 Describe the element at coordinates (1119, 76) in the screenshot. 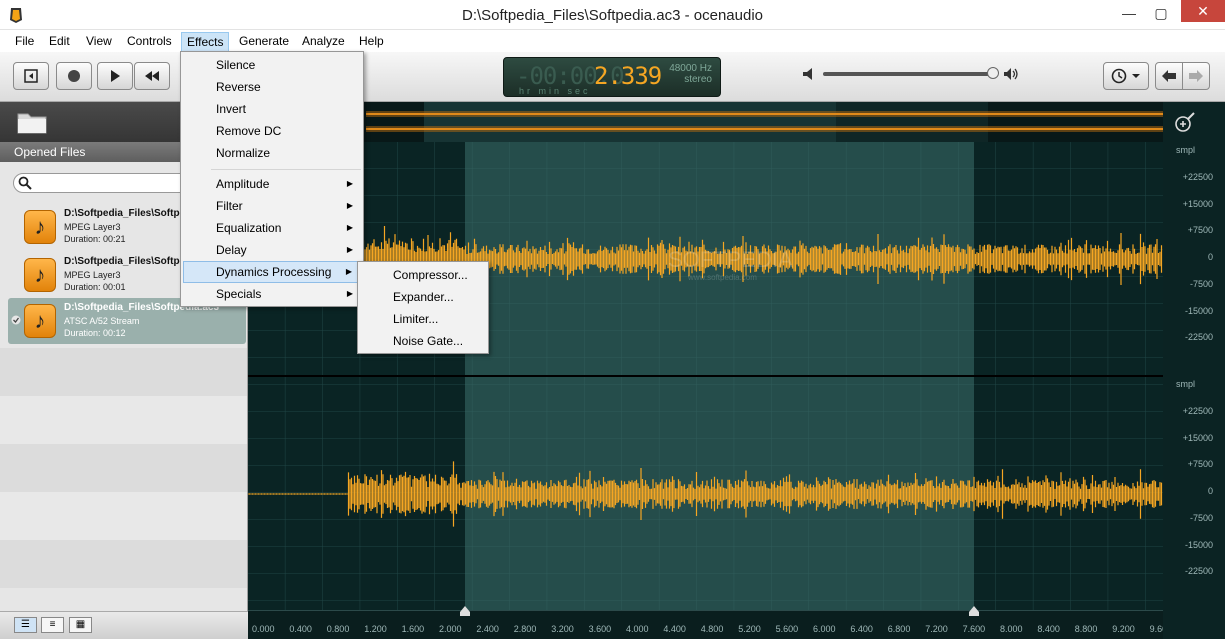

I see `clock-icon` at that location.